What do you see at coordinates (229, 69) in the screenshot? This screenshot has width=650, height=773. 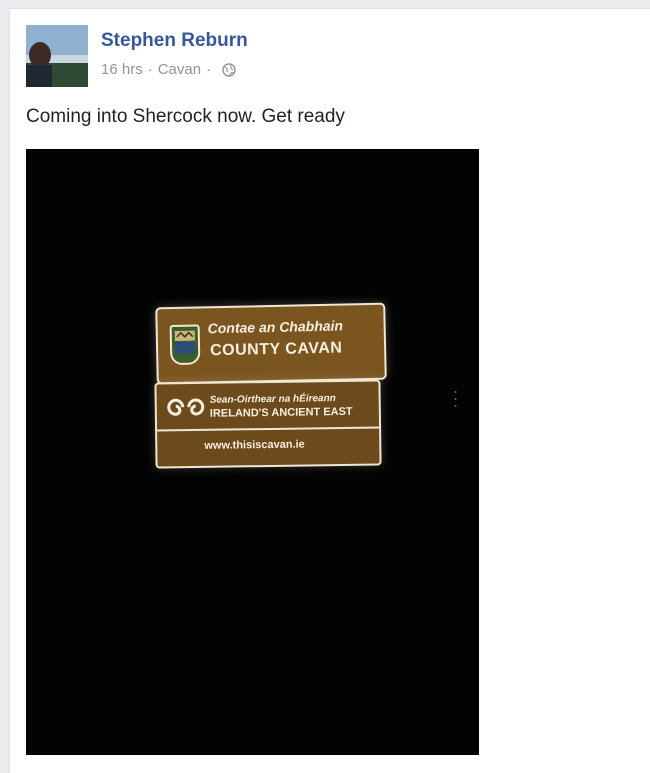 I see `globe-icon` at bounding box center [229, 69].